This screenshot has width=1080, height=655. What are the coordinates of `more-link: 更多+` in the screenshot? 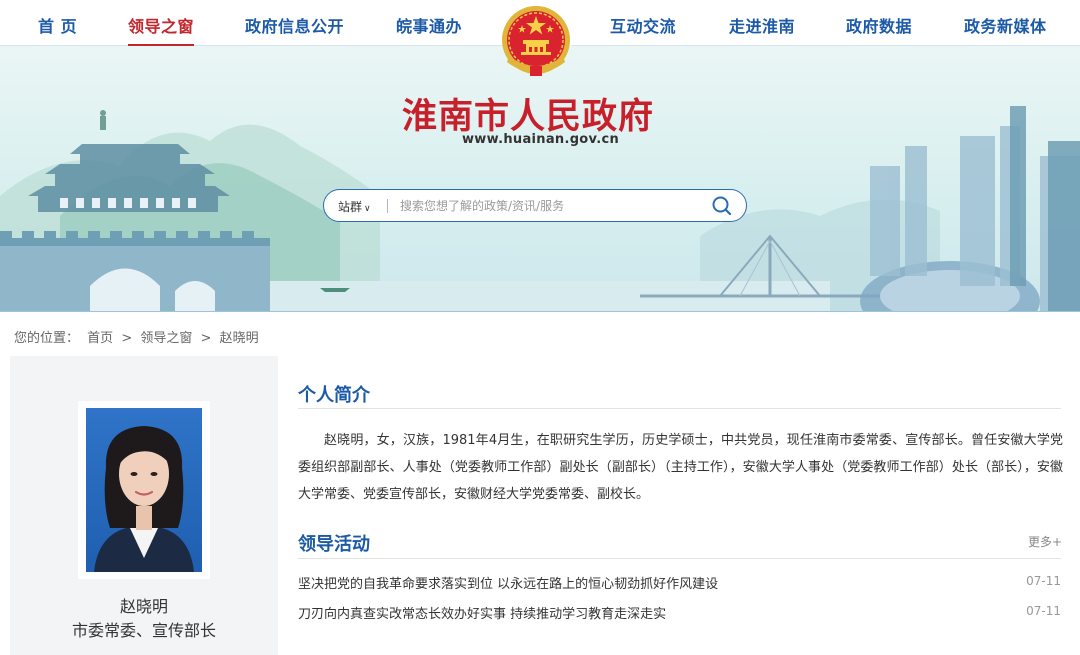 It's located at (1045, 541).